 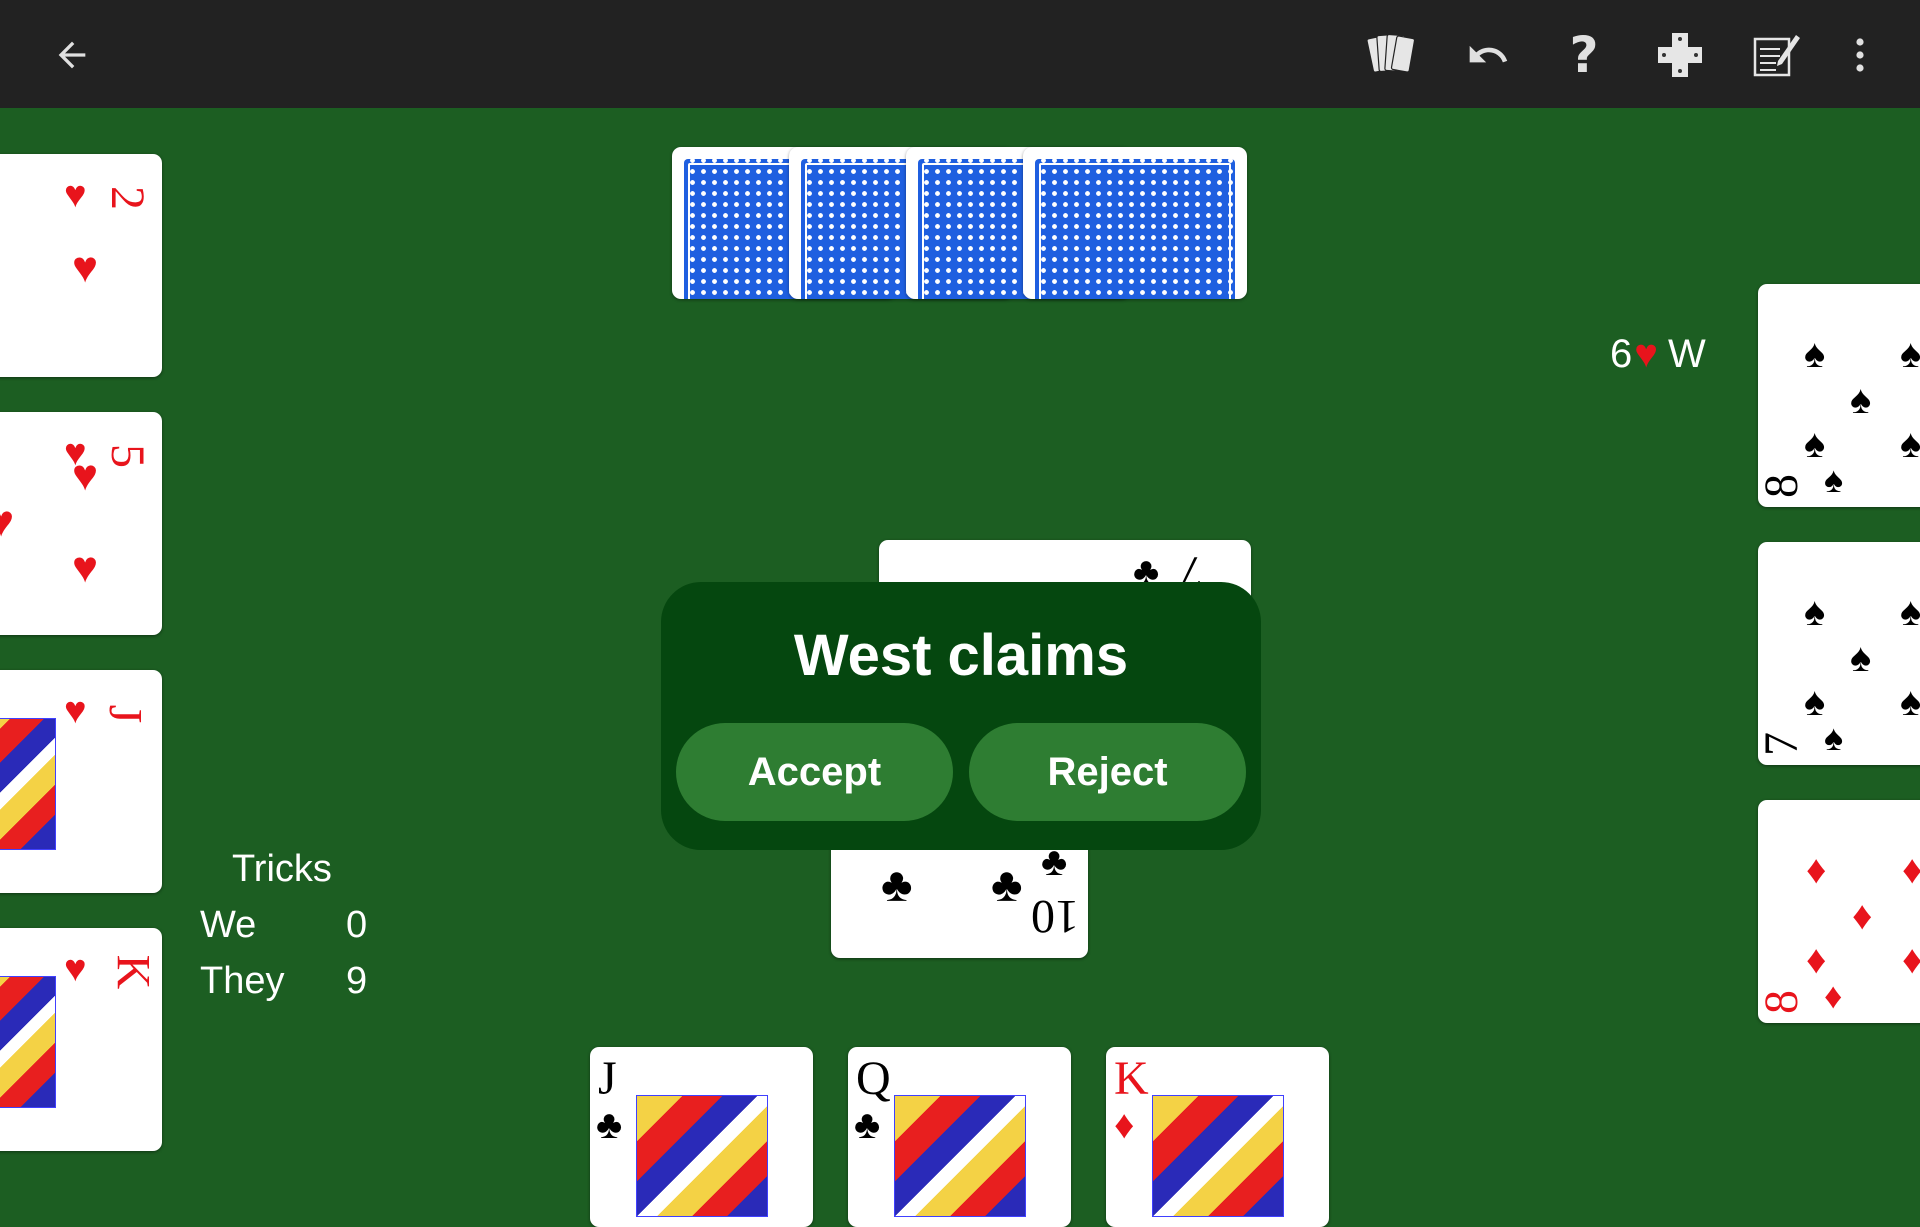 I want to click on east-card-8-diamonds: 8 ♦ ♦ ♦ ♦ ♦ ♦, so click(x=1839, y=911).